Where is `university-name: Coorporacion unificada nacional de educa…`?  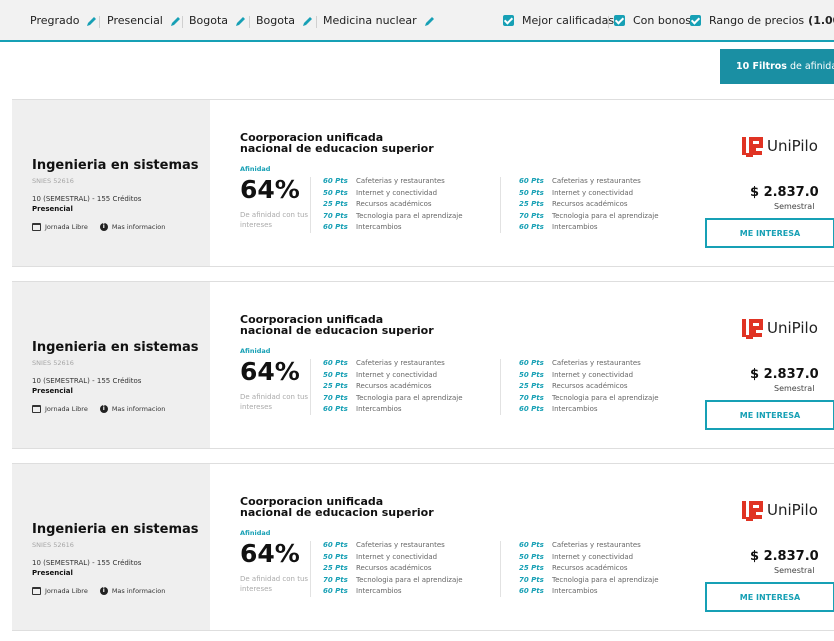 university-name: Coorporacion unificada nacional de educa… is located at coordinates (337, 507).